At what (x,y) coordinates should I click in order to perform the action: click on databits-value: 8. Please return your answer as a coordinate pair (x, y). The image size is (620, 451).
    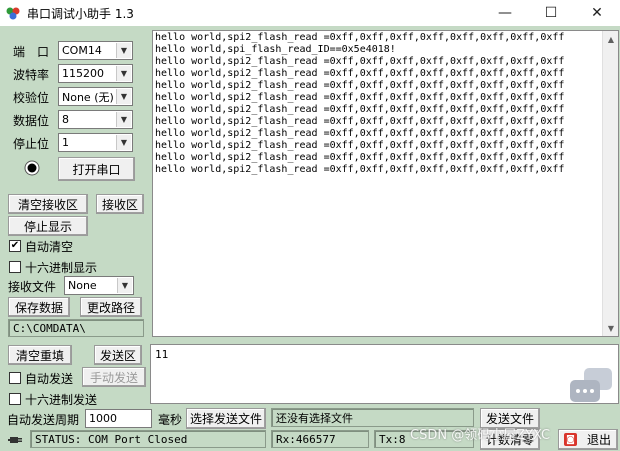
    Looking at the image, I should click on (65, 119).